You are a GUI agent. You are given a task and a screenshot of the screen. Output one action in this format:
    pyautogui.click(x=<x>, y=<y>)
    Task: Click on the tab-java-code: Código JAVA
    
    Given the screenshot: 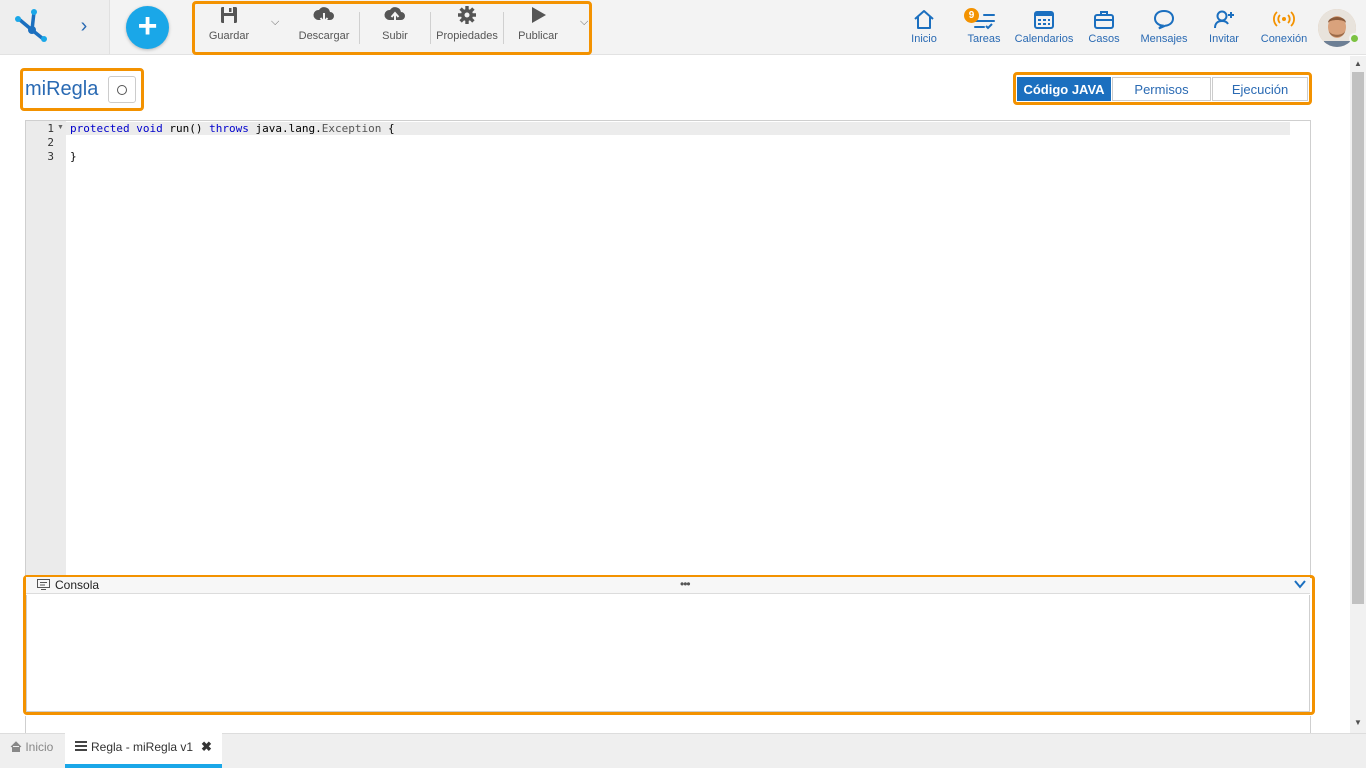 What is the action you would take?
    pyautogui.click(x=1064, y=89)
    